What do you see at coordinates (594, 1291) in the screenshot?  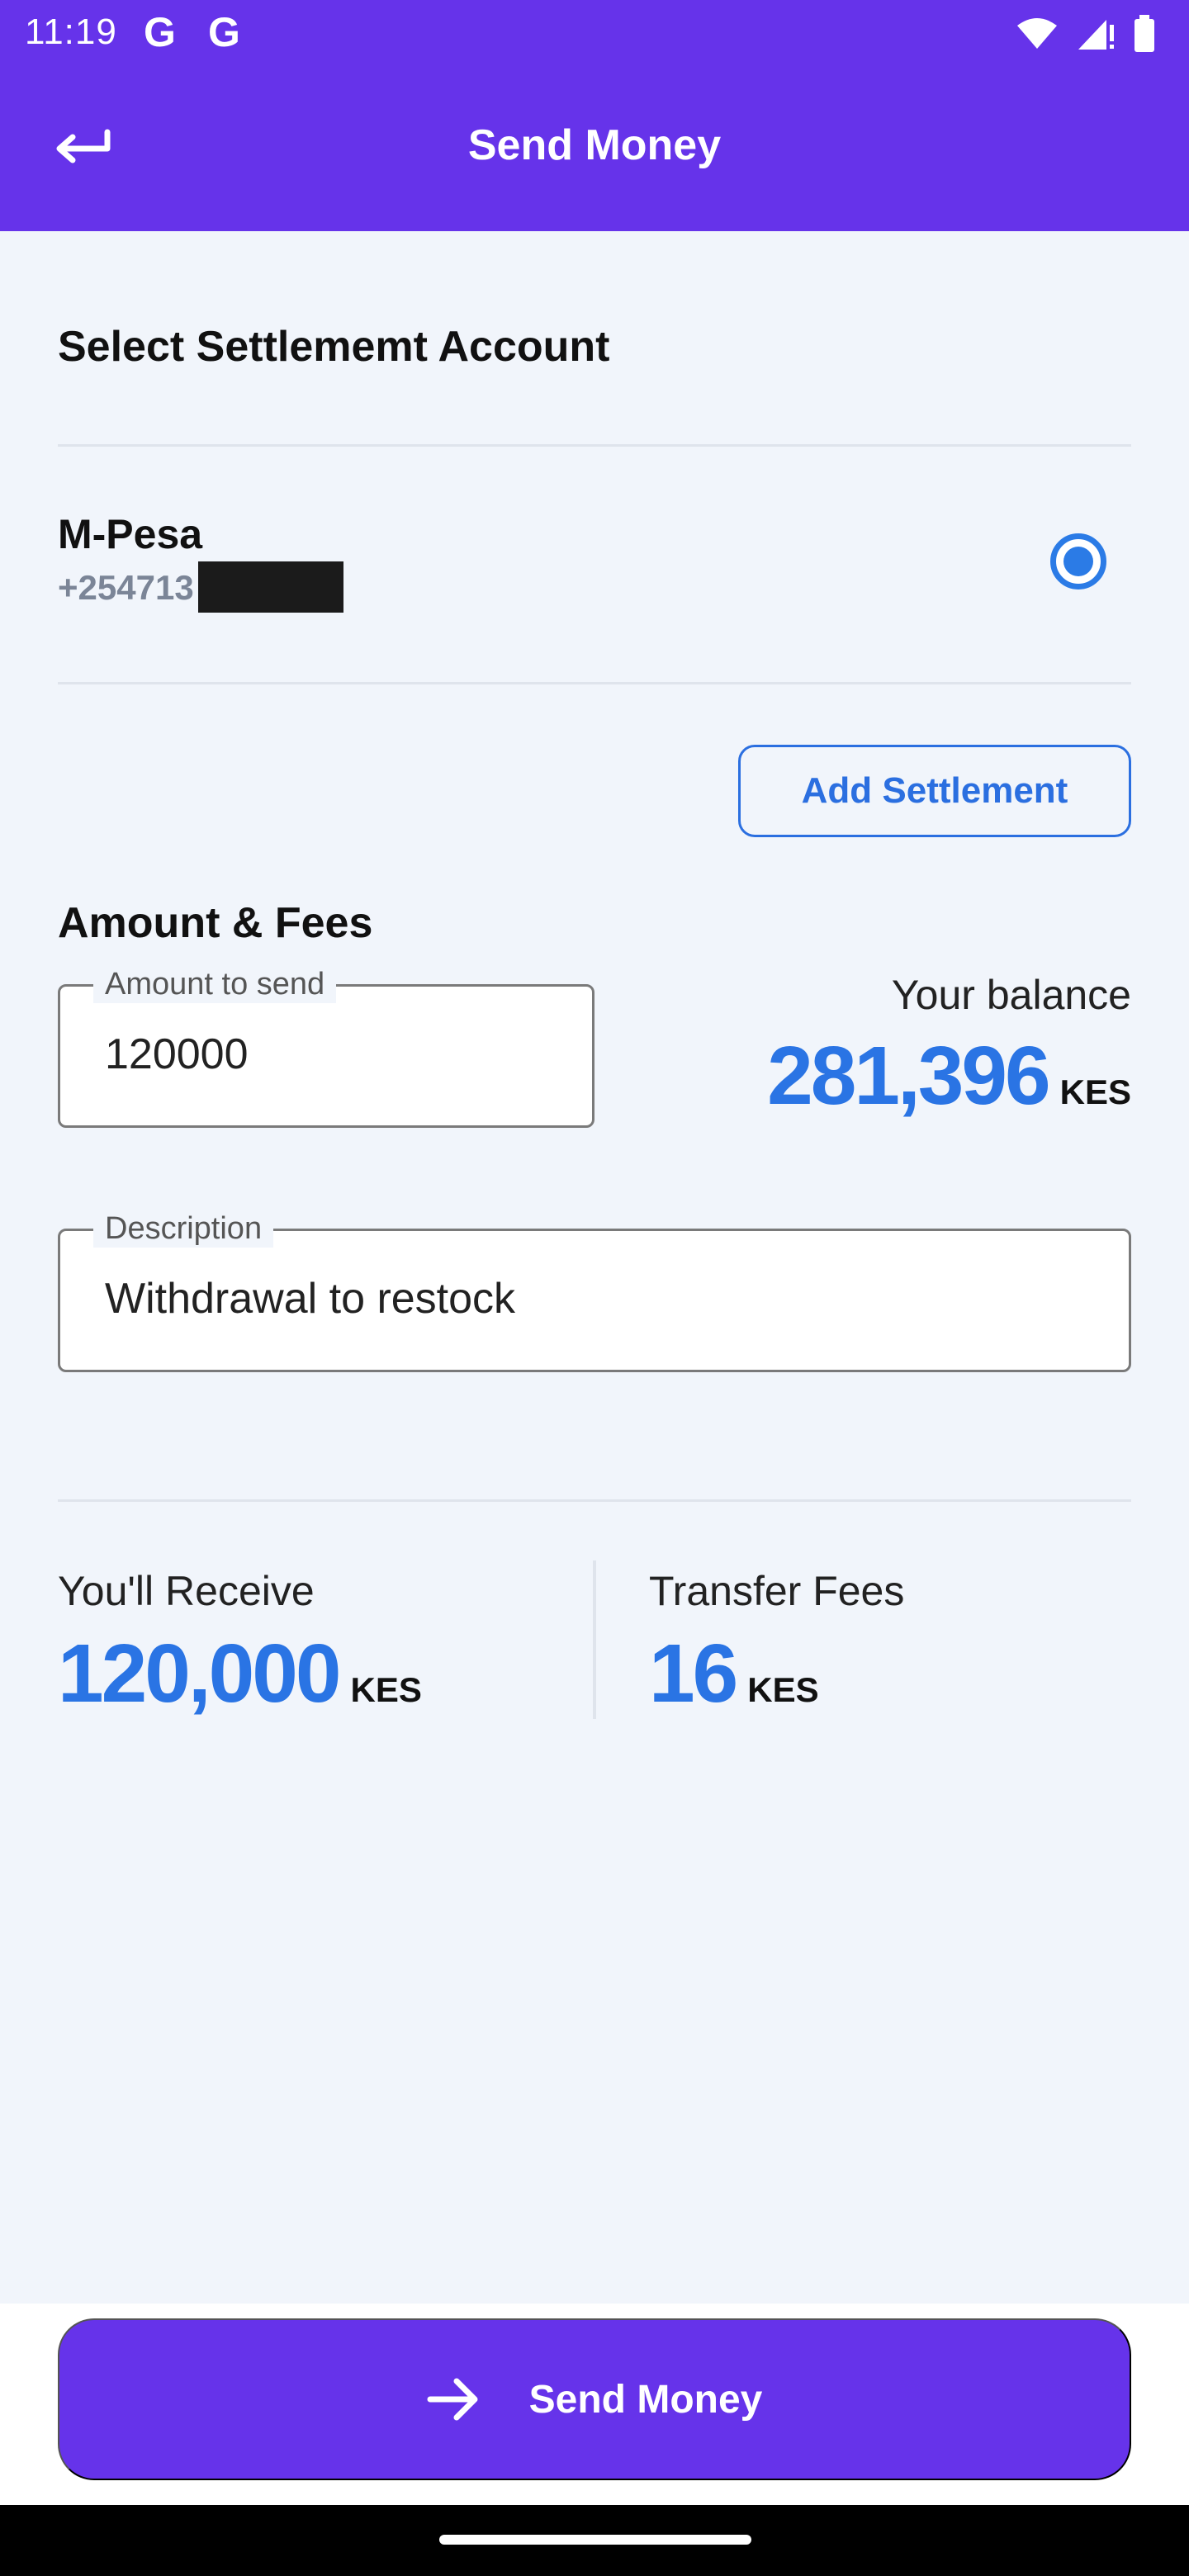 I see `description-input: Description Withdrawal to restock` at bounding box center [594, 1291].